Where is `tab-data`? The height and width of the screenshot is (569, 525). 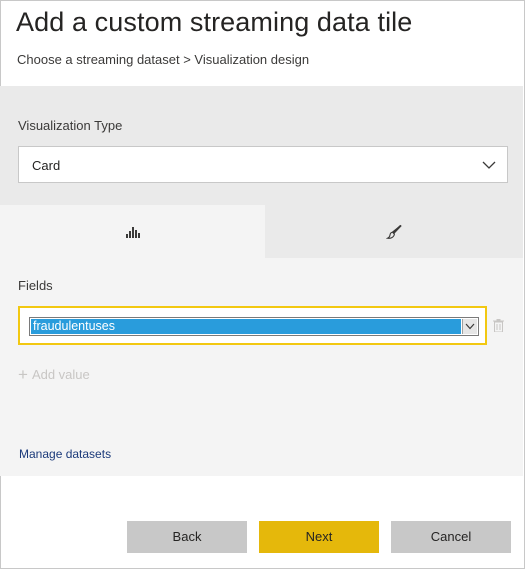 tab-data is located at coordinates (132, 231).